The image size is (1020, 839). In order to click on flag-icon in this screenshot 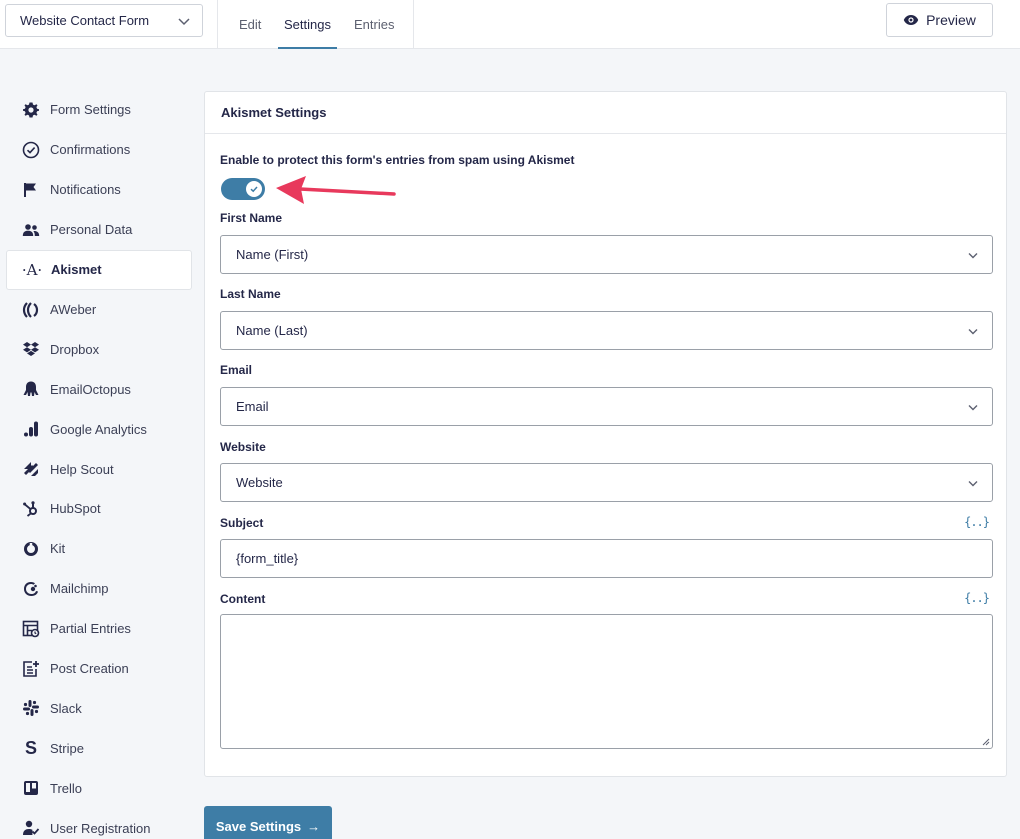, I will do `click(31, 190)`.